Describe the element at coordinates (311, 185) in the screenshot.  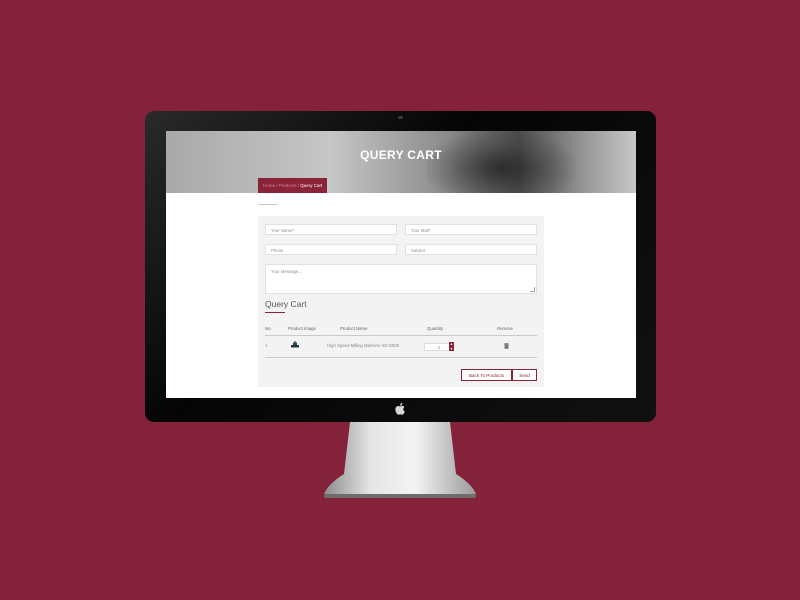
I see `breadcrumb-current: Query Cart` at that location.